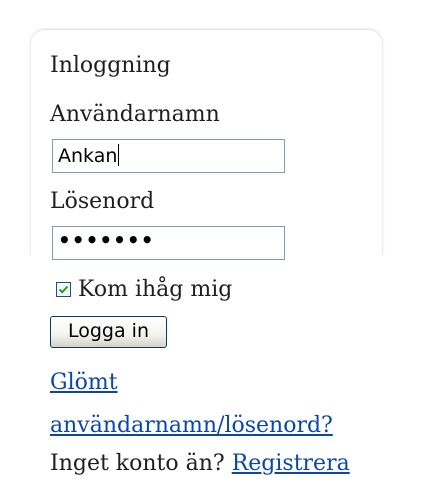 Image resolution: width=427 pixels, height=503 pixels. Describe the element at coordinates (135, 114) in the screenshot. I see `username-label: Användarnamn` at that location.